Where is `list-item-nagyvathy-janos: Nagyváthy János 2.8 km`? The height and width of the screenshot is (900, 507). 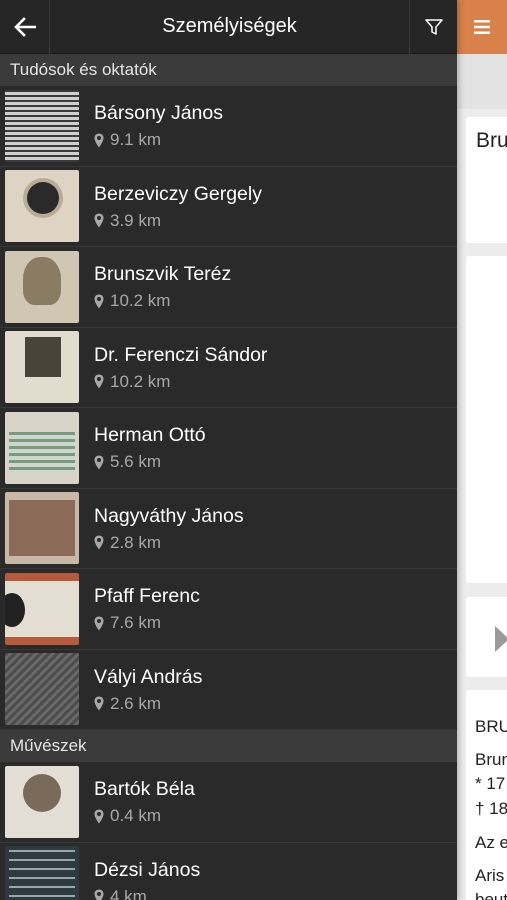
list-item-nagyvathy-janos: Nagyváthy János 2.8 km is located at coordinates (228, 529).